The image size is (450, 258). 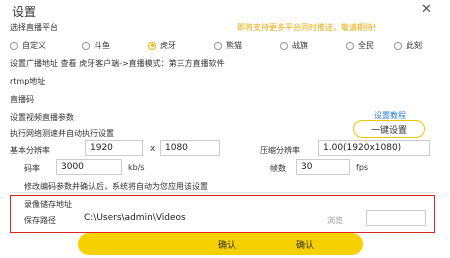 I want to click on bitrate-label: 码率, so click(x=32, y=168).